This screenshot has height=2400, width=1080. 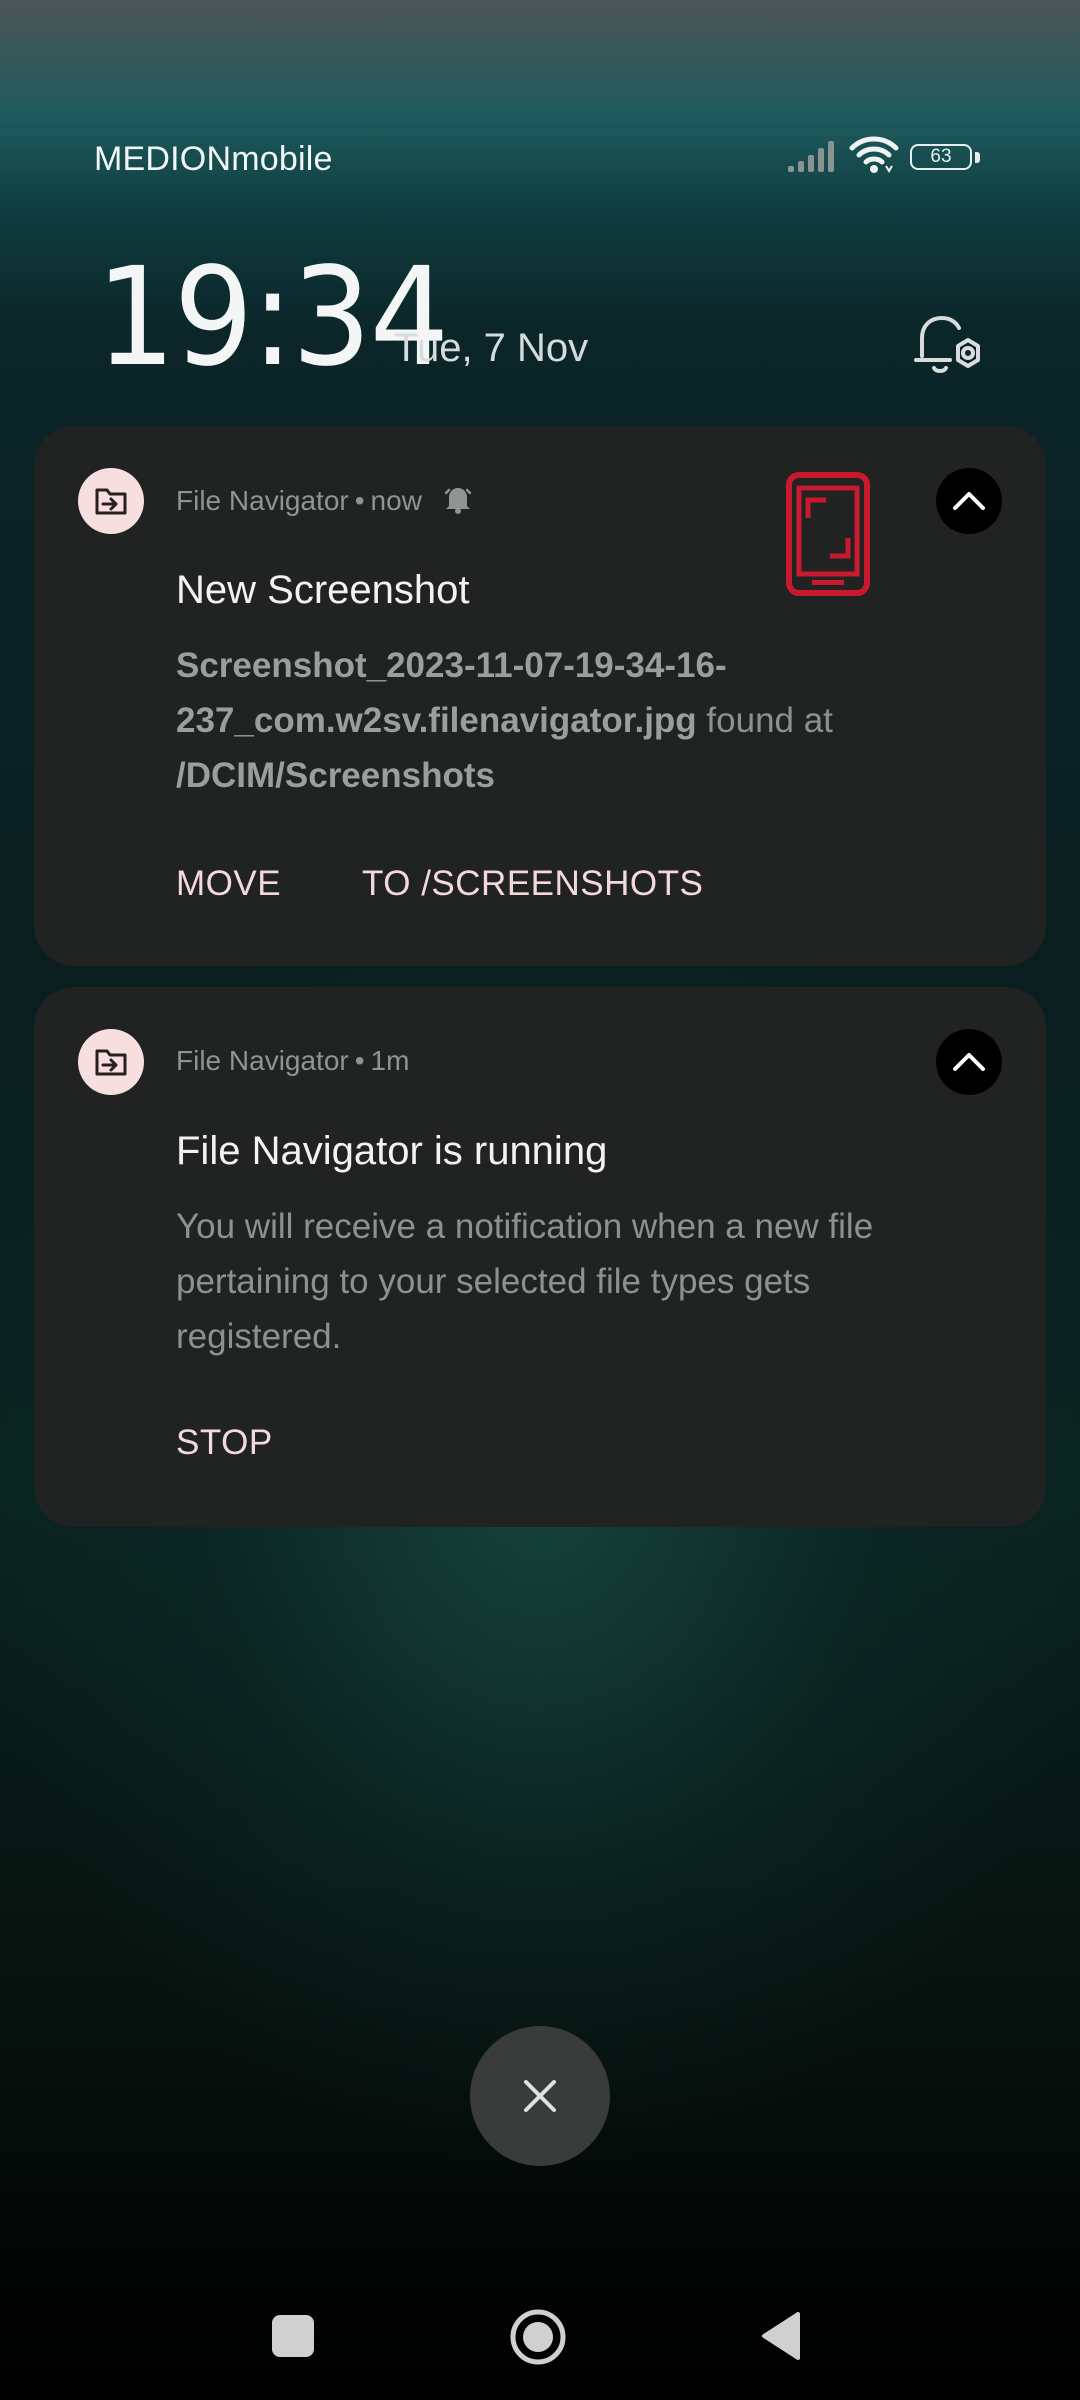 I want to click on battery-indicator: 63, so click(x=941, y=157).